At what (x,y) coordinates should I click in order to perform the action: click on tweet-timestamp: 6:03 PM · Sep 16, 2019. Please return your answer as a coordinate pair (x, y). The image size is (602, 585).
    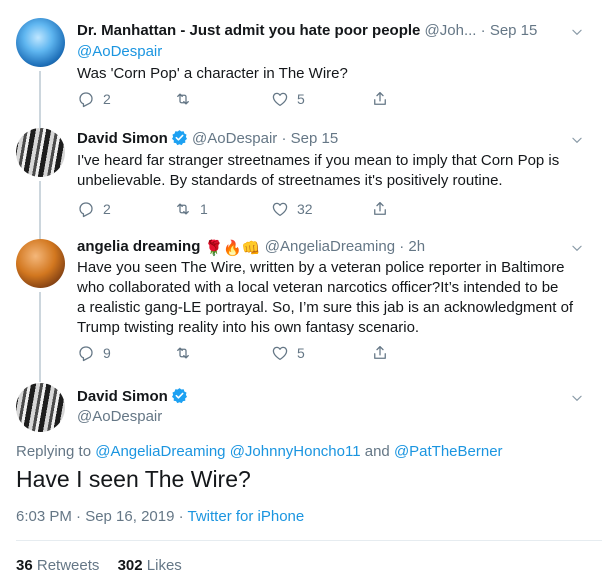
    Looking at the image, I should click on (95, 516).